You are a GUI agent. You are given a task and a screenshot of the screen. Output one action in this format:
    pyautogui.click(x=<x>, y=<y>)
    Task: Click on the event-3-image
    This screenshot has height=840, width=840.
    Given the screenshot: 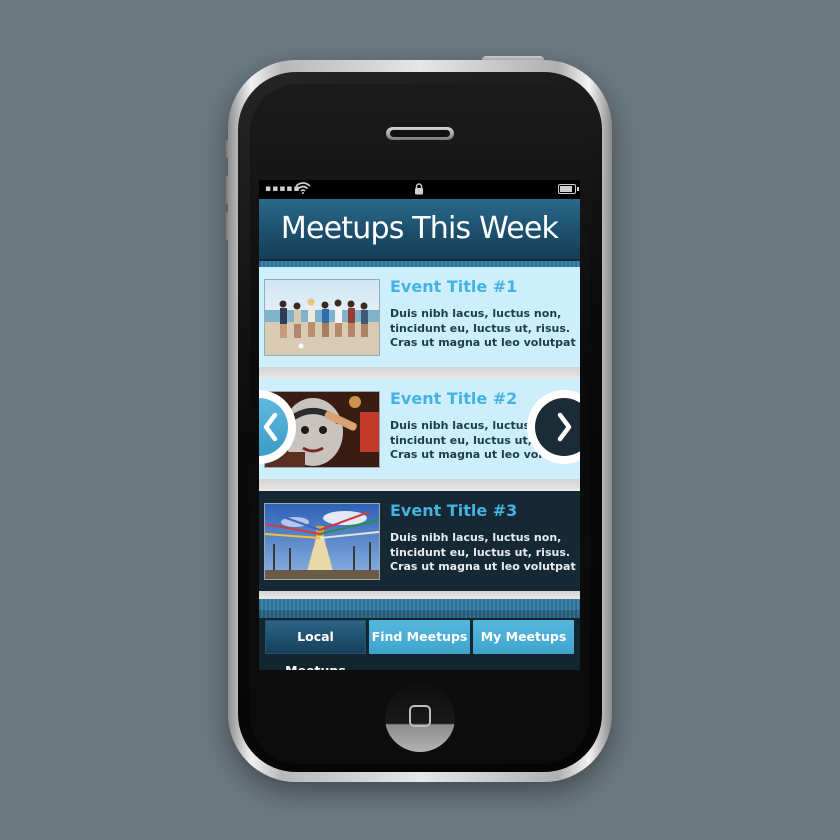 What is the action you would take?
    pyautogui.click(x=322, y=541)
    